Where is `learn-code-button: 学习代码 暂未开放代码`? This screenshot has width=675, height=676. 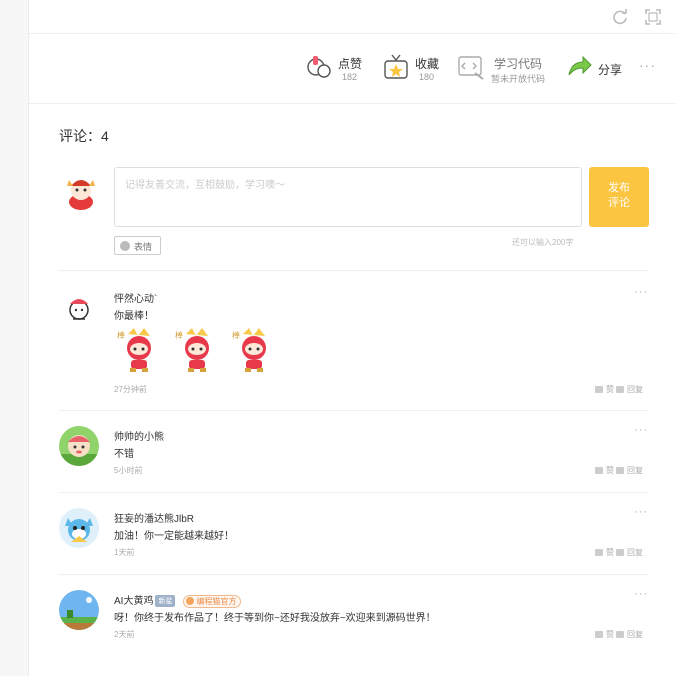 learn-code-button: 学习代码 暂未开放代码 is located at coordinates (507, 69).